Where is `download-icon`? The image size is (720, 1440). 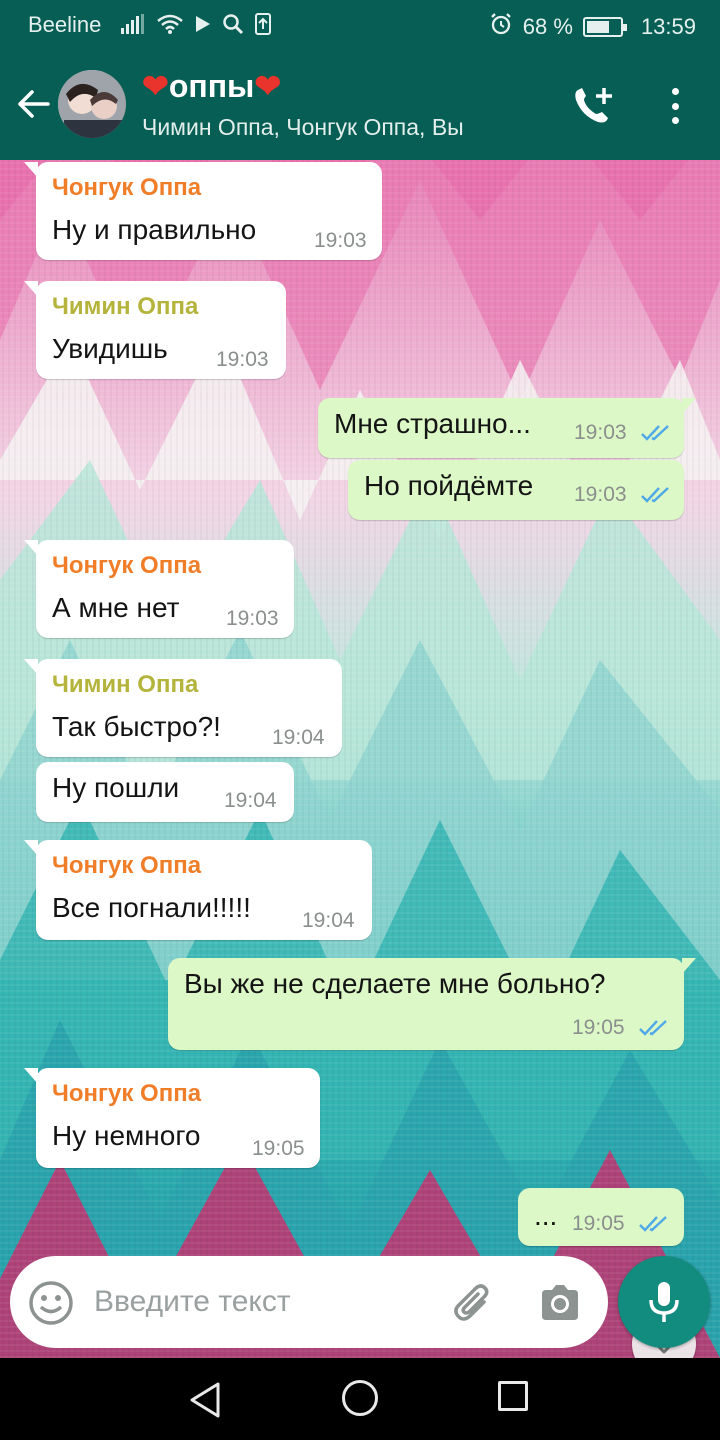
download-icon is located at coordinates (263, 24).